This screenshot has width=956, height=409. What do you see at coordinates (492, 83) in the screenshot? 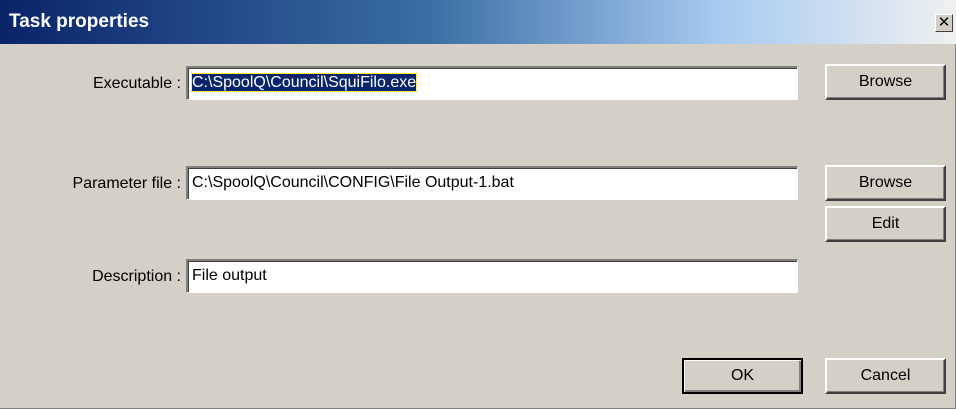
I see `executable-input: C:\SpoolQ\Council\SquiFilo.exe` at bounding box center [492, 83].